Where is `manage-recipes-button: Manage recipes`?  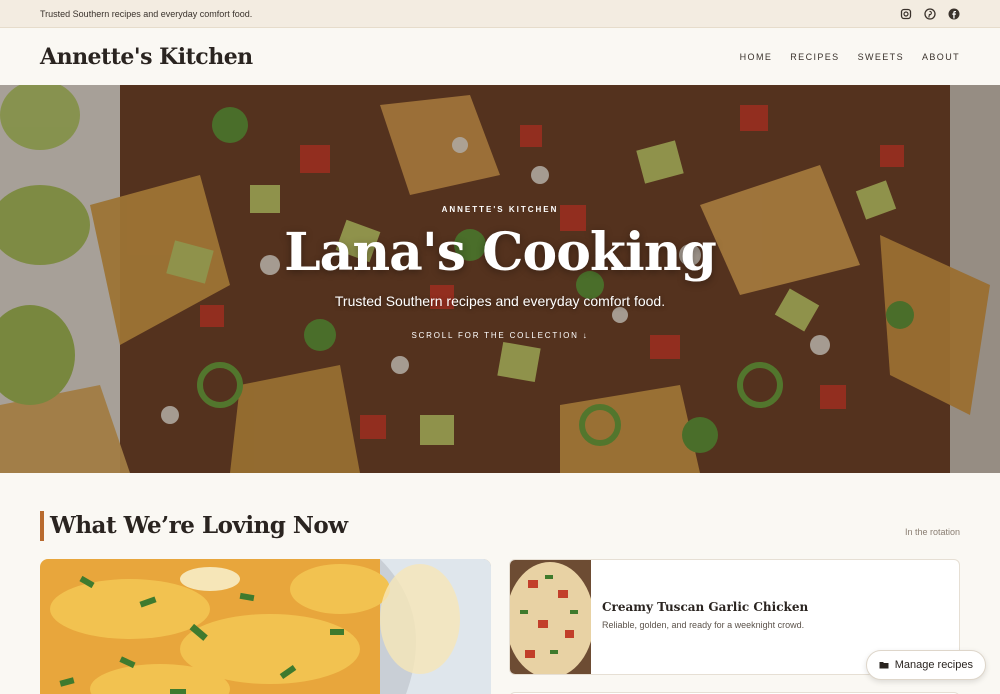 manage-recipes-button: Manage recipes is located at coordinates (925, 665).